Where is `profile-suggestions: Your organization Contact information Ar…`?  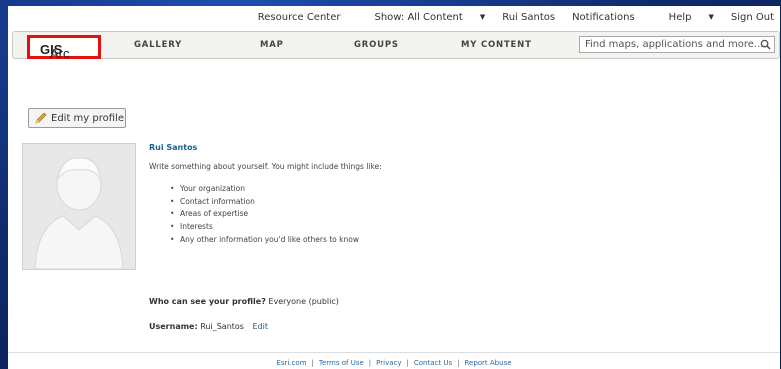
profile-suggestions: Your organization Contact information Ar… is located at coordinates (264, 215).